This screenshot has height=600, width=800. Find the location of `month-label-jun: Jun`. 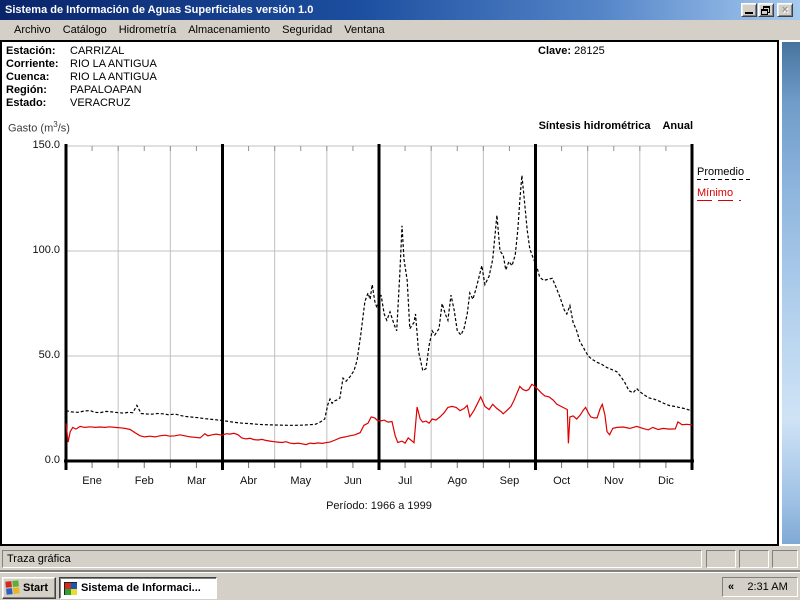

month-label-jun: Jun is located at coordinates (353, 481).